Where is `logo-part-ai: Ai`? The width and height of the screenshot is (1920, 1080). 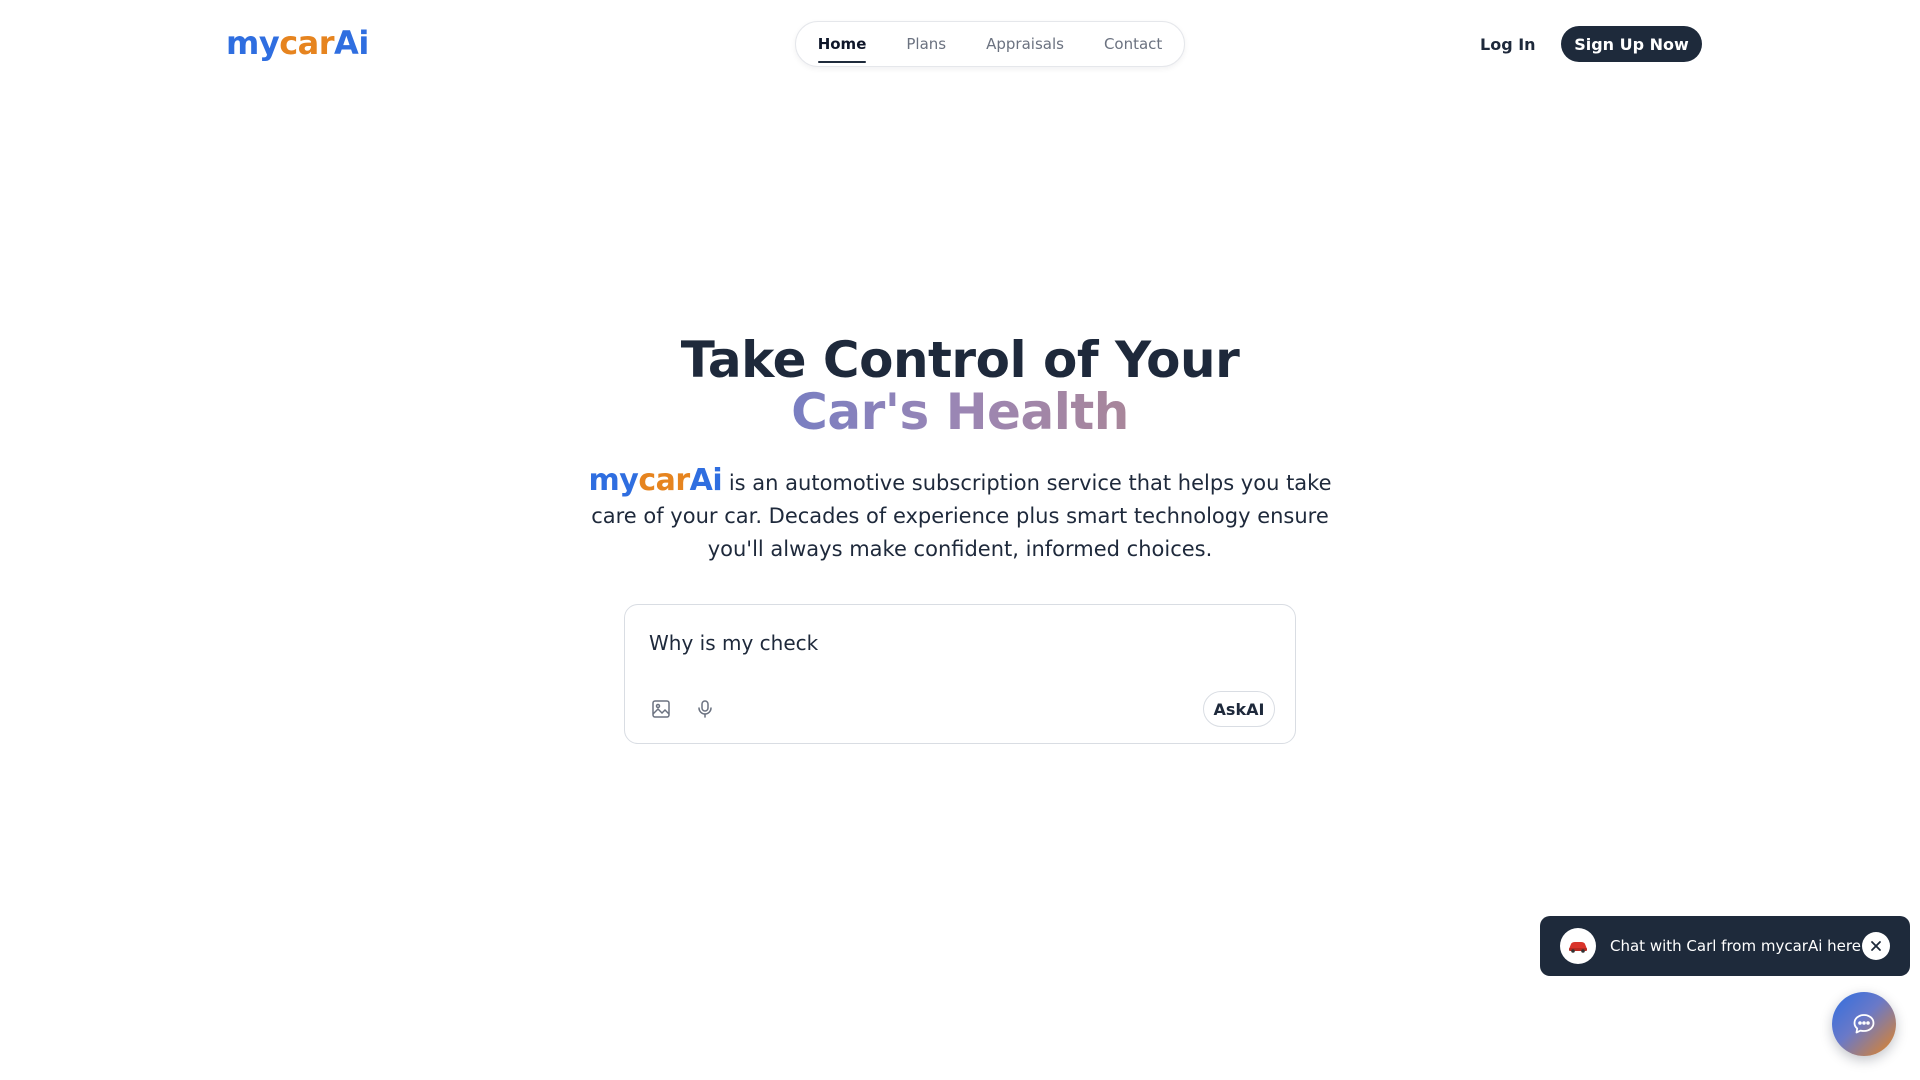
logo-part-ai: Ai is located at coordinates (351, 43).